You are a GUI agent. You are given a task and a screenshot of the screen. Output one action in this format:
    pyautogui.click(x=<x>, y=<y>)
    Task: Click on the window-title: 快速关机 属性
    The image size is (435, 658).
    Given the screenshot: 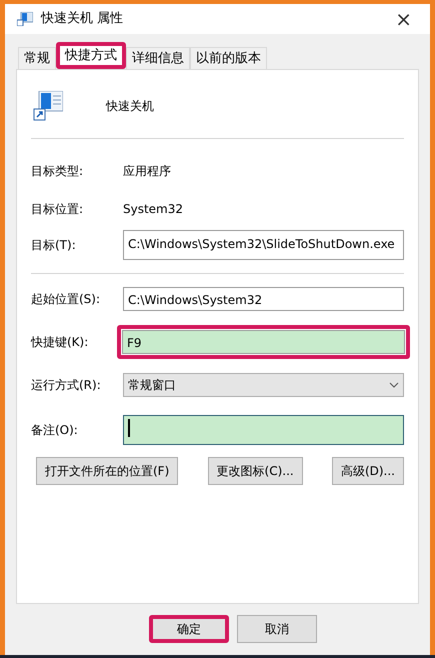 What is the action you would take?
    pyautogui.click(x=82, y=19)
    